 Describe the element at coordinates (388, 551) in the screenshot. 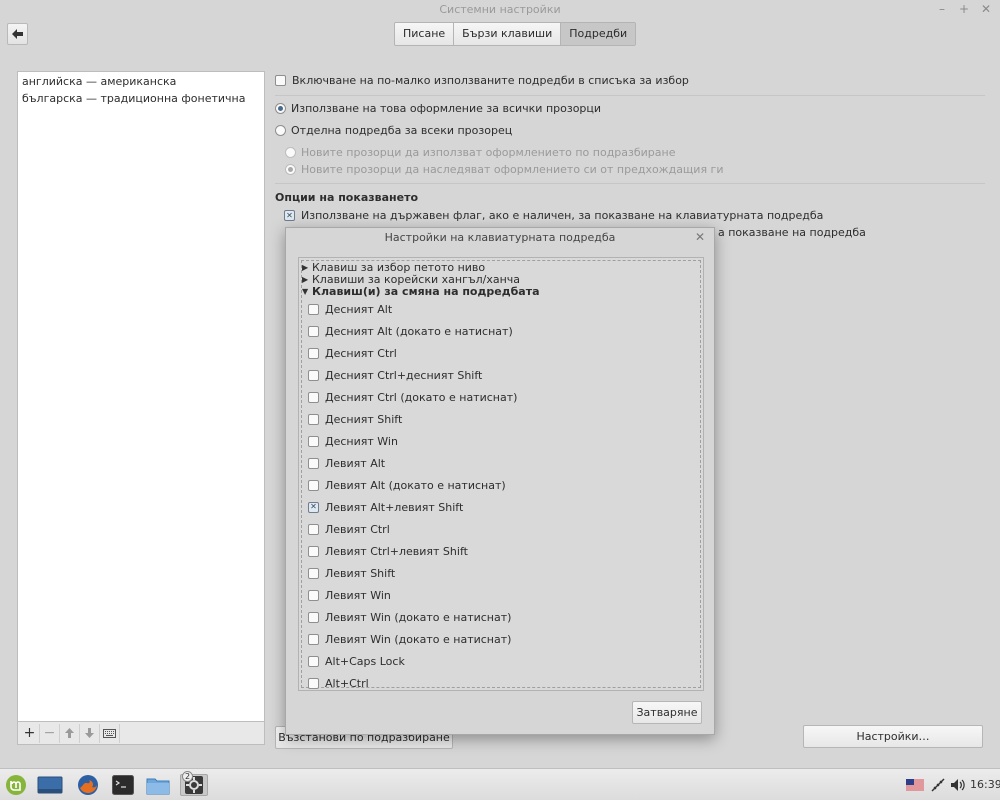

I see `list-item: Левият Ctrl+левият Shift` at that location.